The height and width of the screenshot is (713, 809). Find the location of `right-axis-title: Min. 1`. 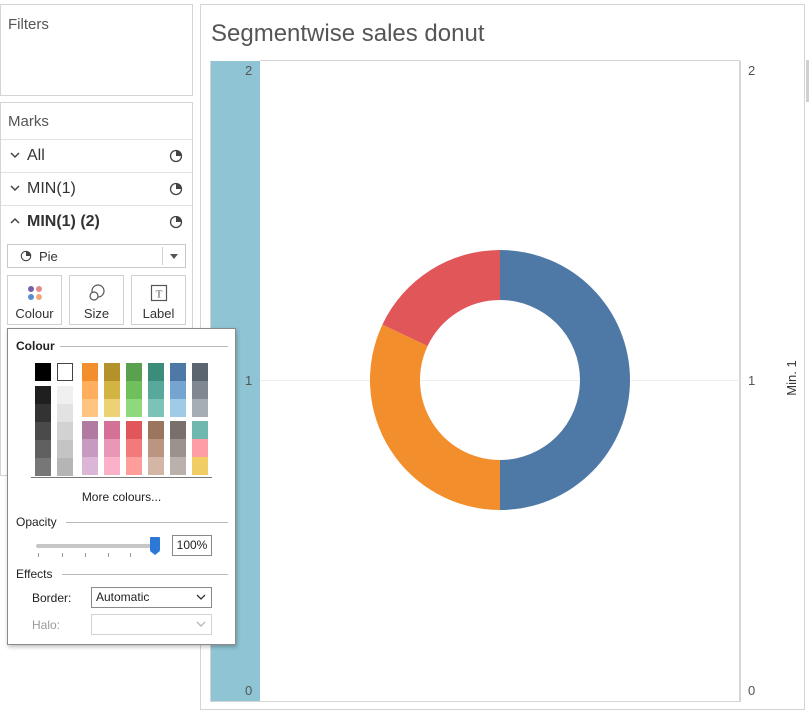

right-axis-title: Min. 1 is located at coordinates (791, 378).